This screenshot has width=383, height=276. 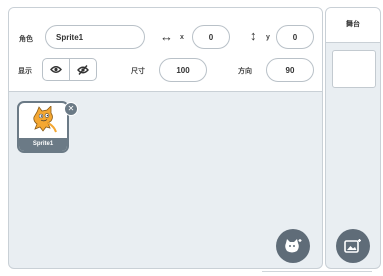 I want to click on x-value: 0, so click(x=211, y=37).